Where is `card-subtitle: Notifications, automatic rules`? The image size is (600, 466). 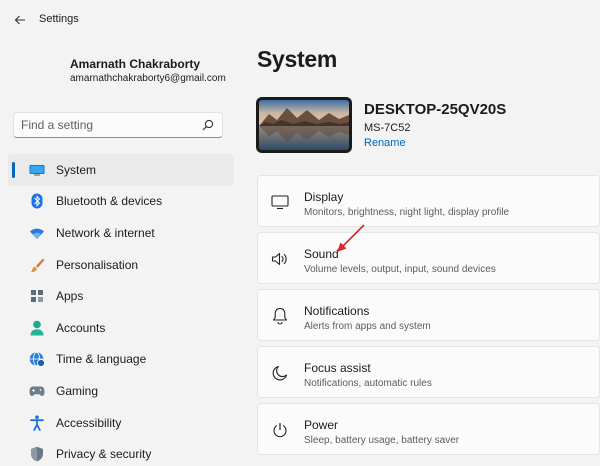 card-subtitle: Notifications, automatic rules is located at coordinates (368, 383).